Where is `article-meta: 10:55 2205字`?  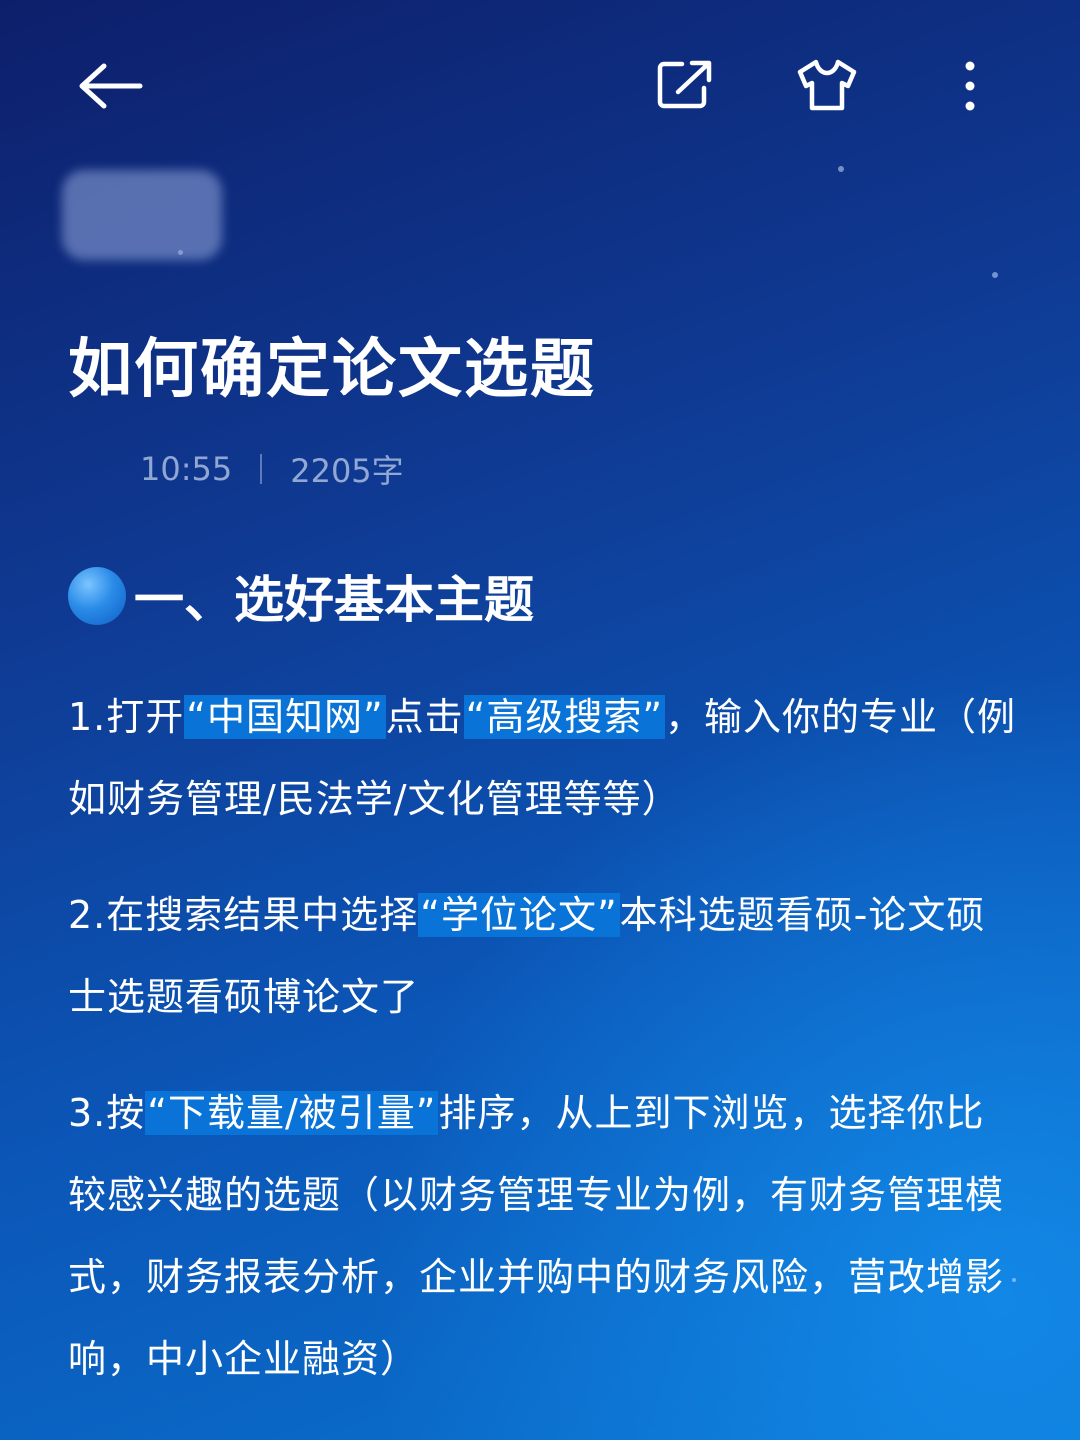 article-meta: 10:55 2205字 is located at coordinates (272, 469).